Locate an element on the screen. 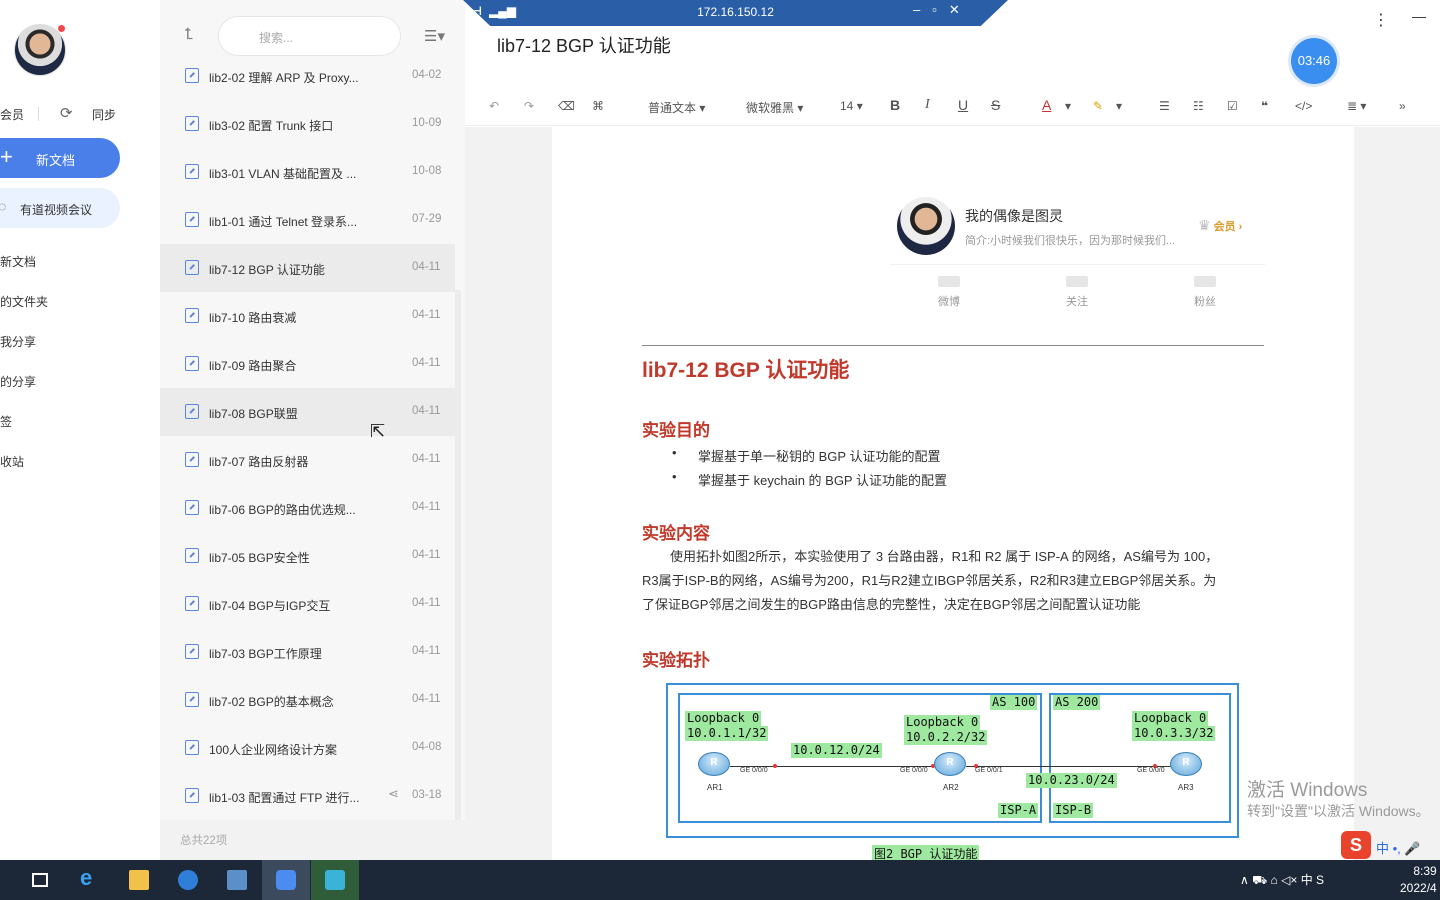 The width and height of the screenshot is (1440, 900). format-painter-icon: ⌘ is located at coordinates (598, 106).